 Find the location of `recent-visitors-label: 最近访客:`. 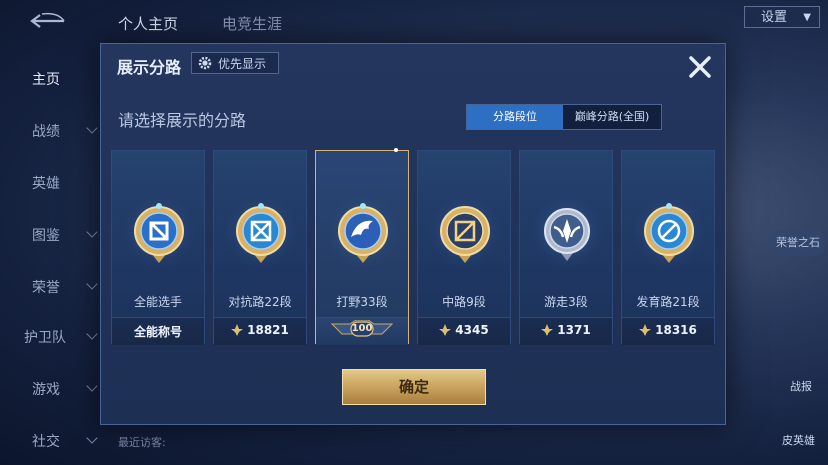

recent-visitors-label: 最近访客: is located at coordinates (142, 442).